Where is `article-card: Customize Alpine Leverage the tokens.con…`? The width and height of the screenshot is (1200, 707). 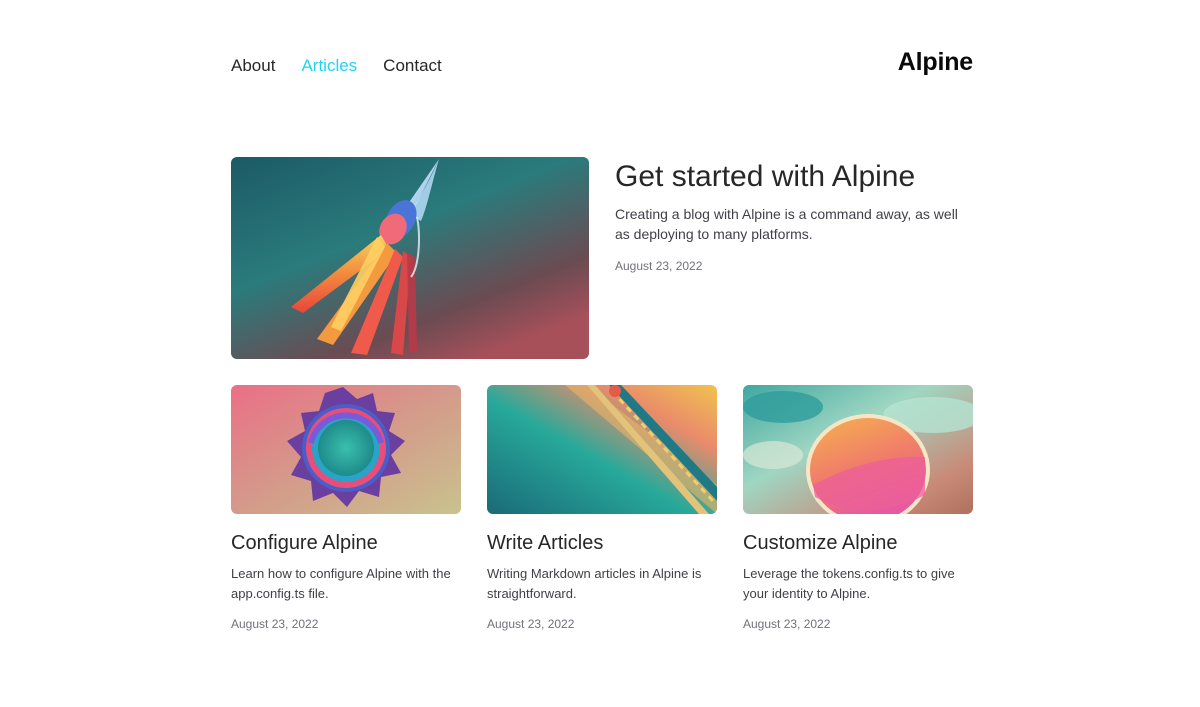
article-card: Customize Alpine Leverage the tokens.con… is located at coordinates (858, 508).